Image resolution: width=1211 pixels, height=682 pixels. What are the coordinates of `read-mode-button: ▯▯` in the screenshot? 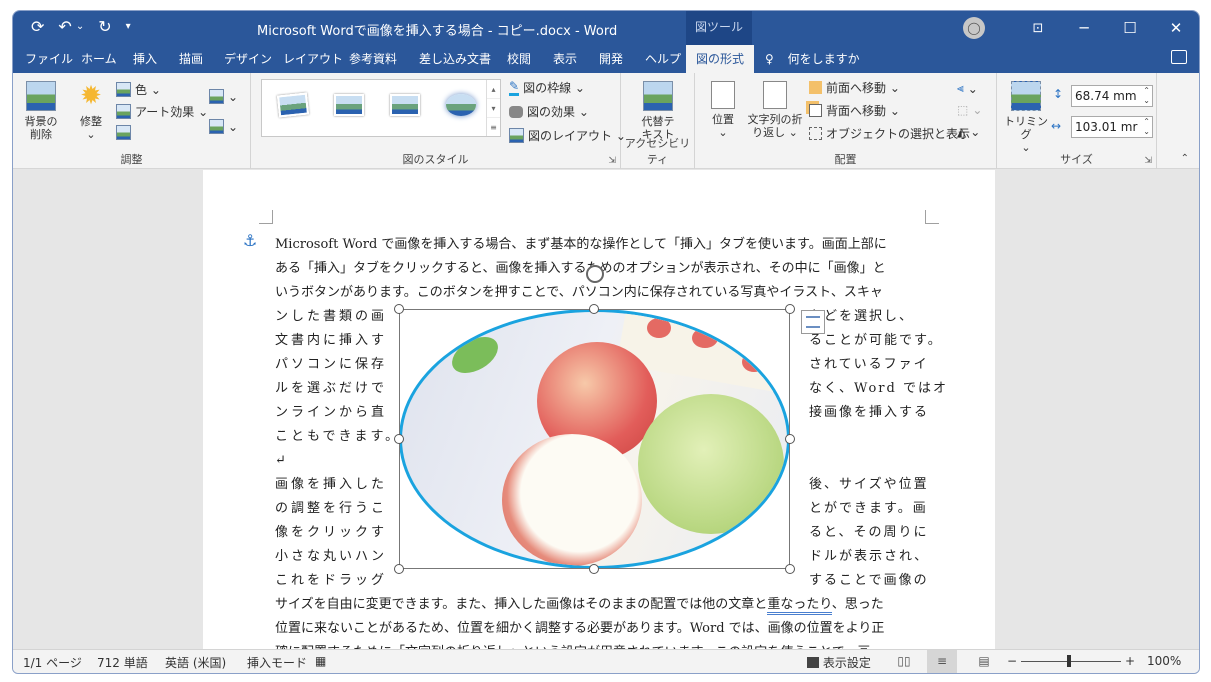 It's located at (904, 661).